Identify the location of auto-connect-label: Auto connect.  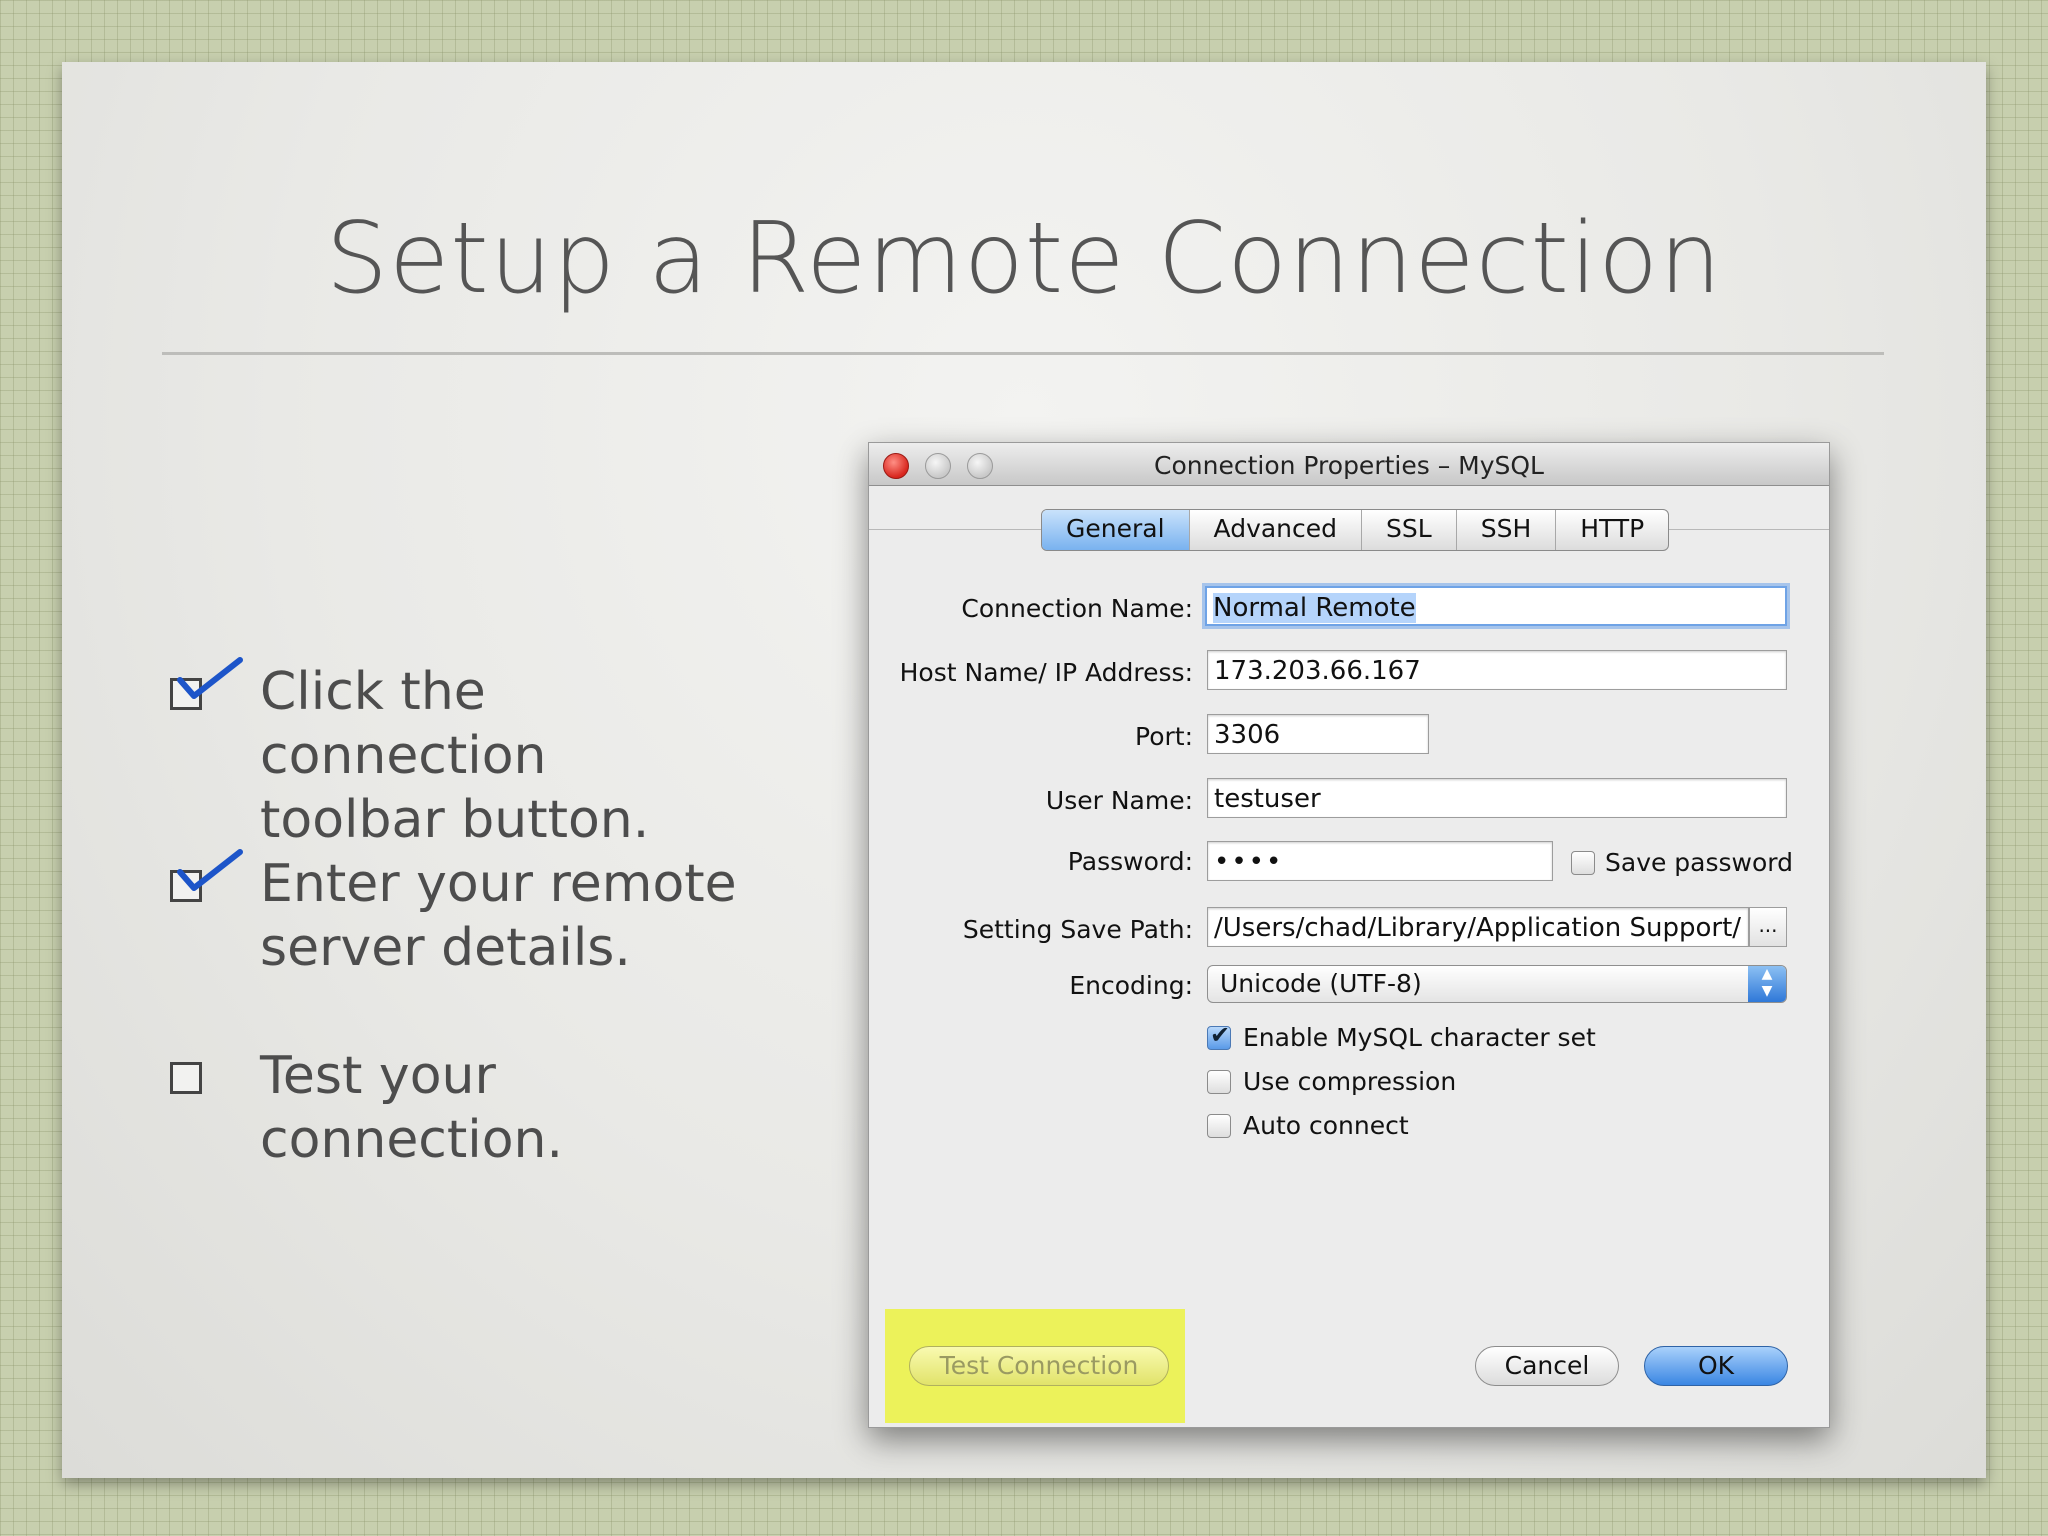
(1326, 1125).